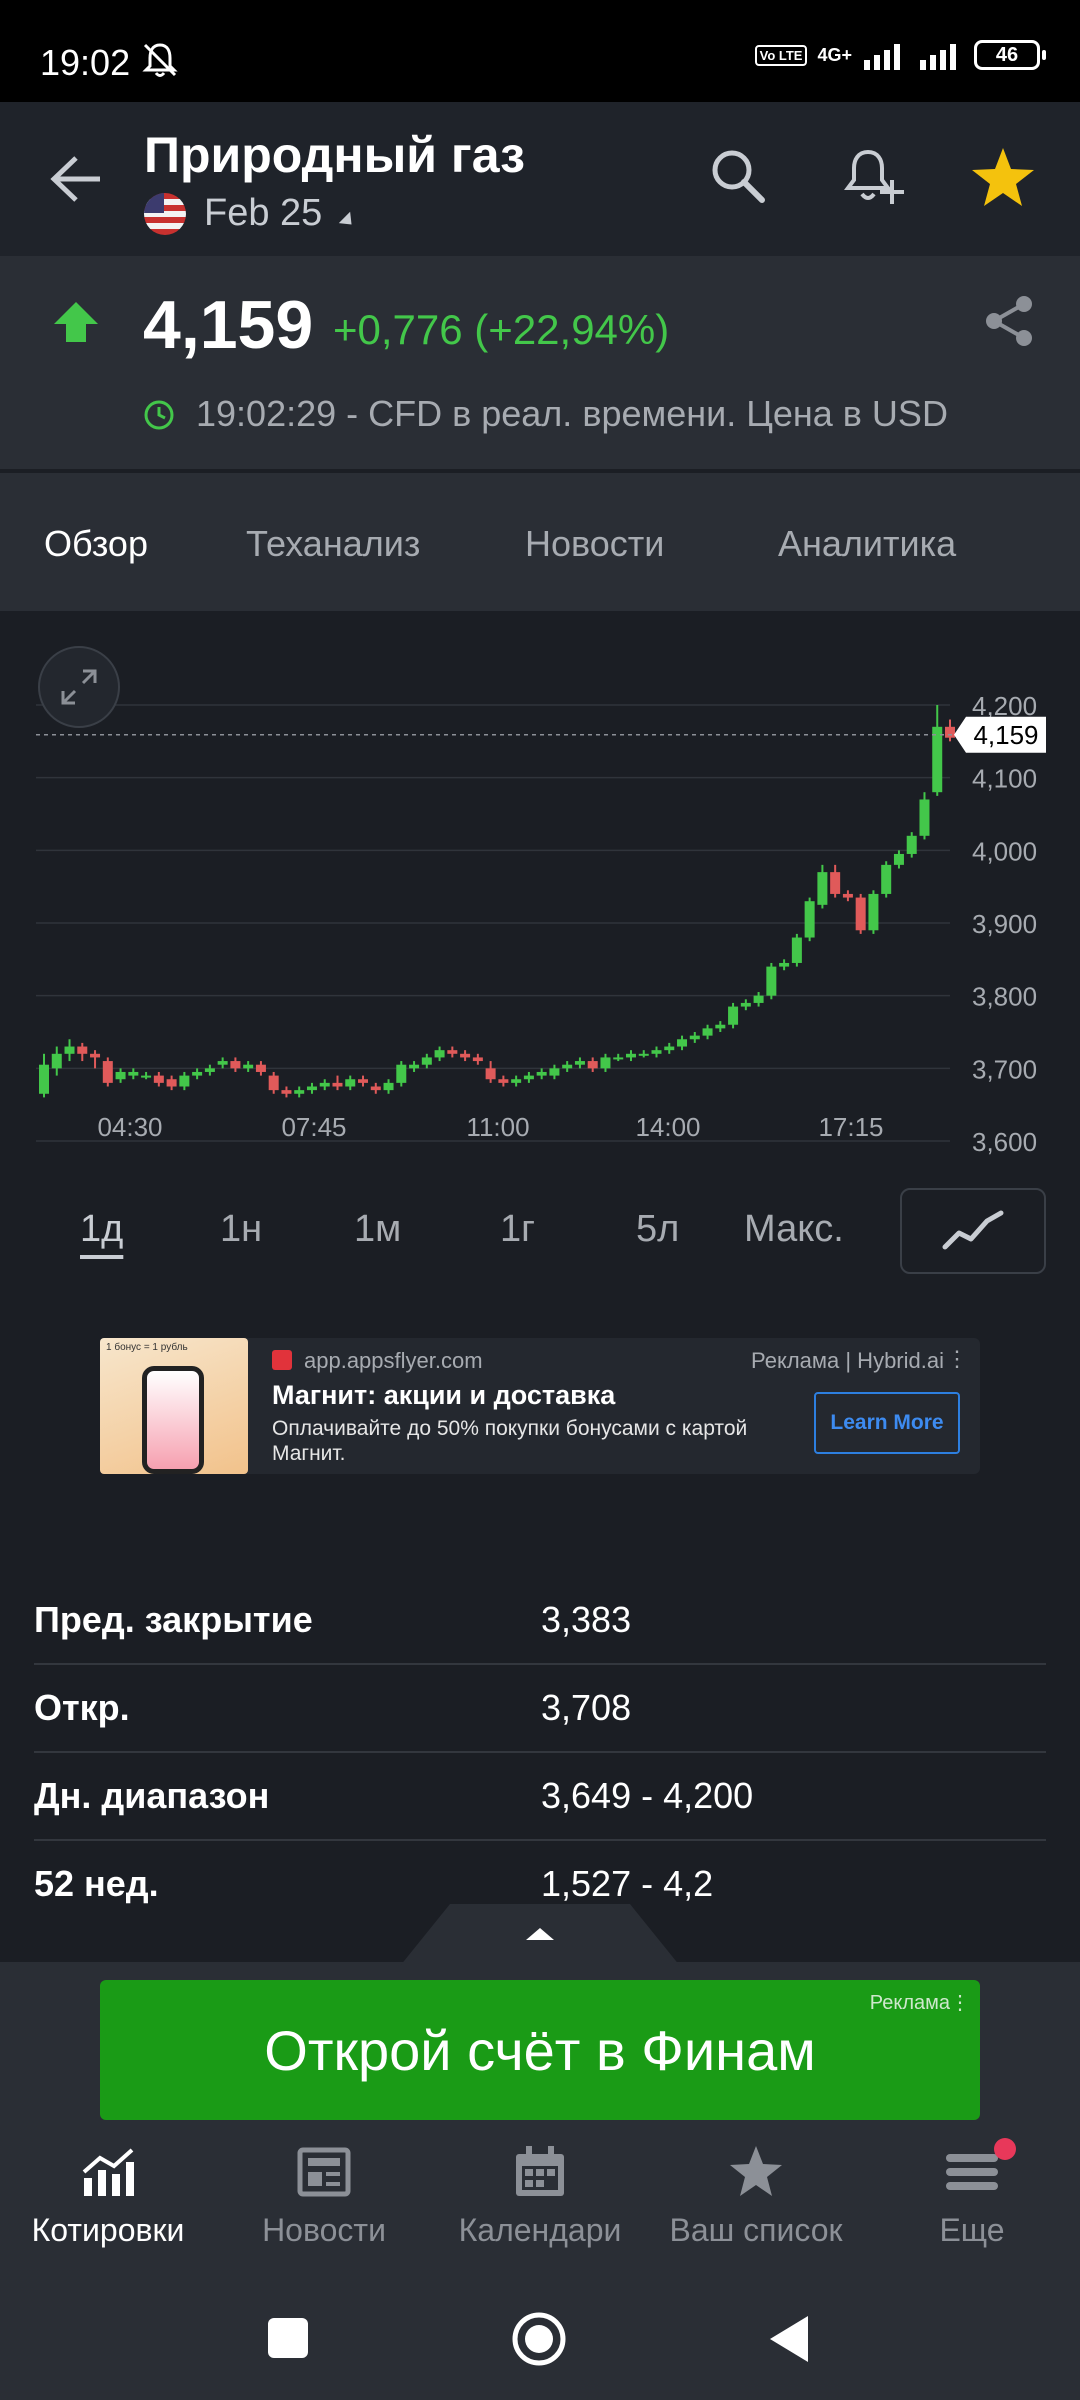  What do you see at coordinates (1004, 851) in the screenshot?
I see `y-tick-label: 4,000` at bounding box center [1004, 851].